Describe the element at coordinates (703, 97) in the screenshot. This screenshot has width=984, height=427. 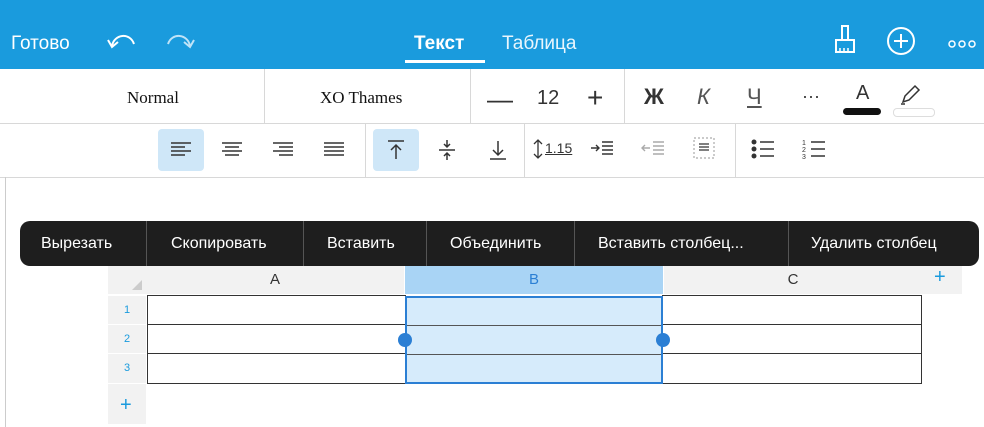
I see `italic-button: К` at that location.